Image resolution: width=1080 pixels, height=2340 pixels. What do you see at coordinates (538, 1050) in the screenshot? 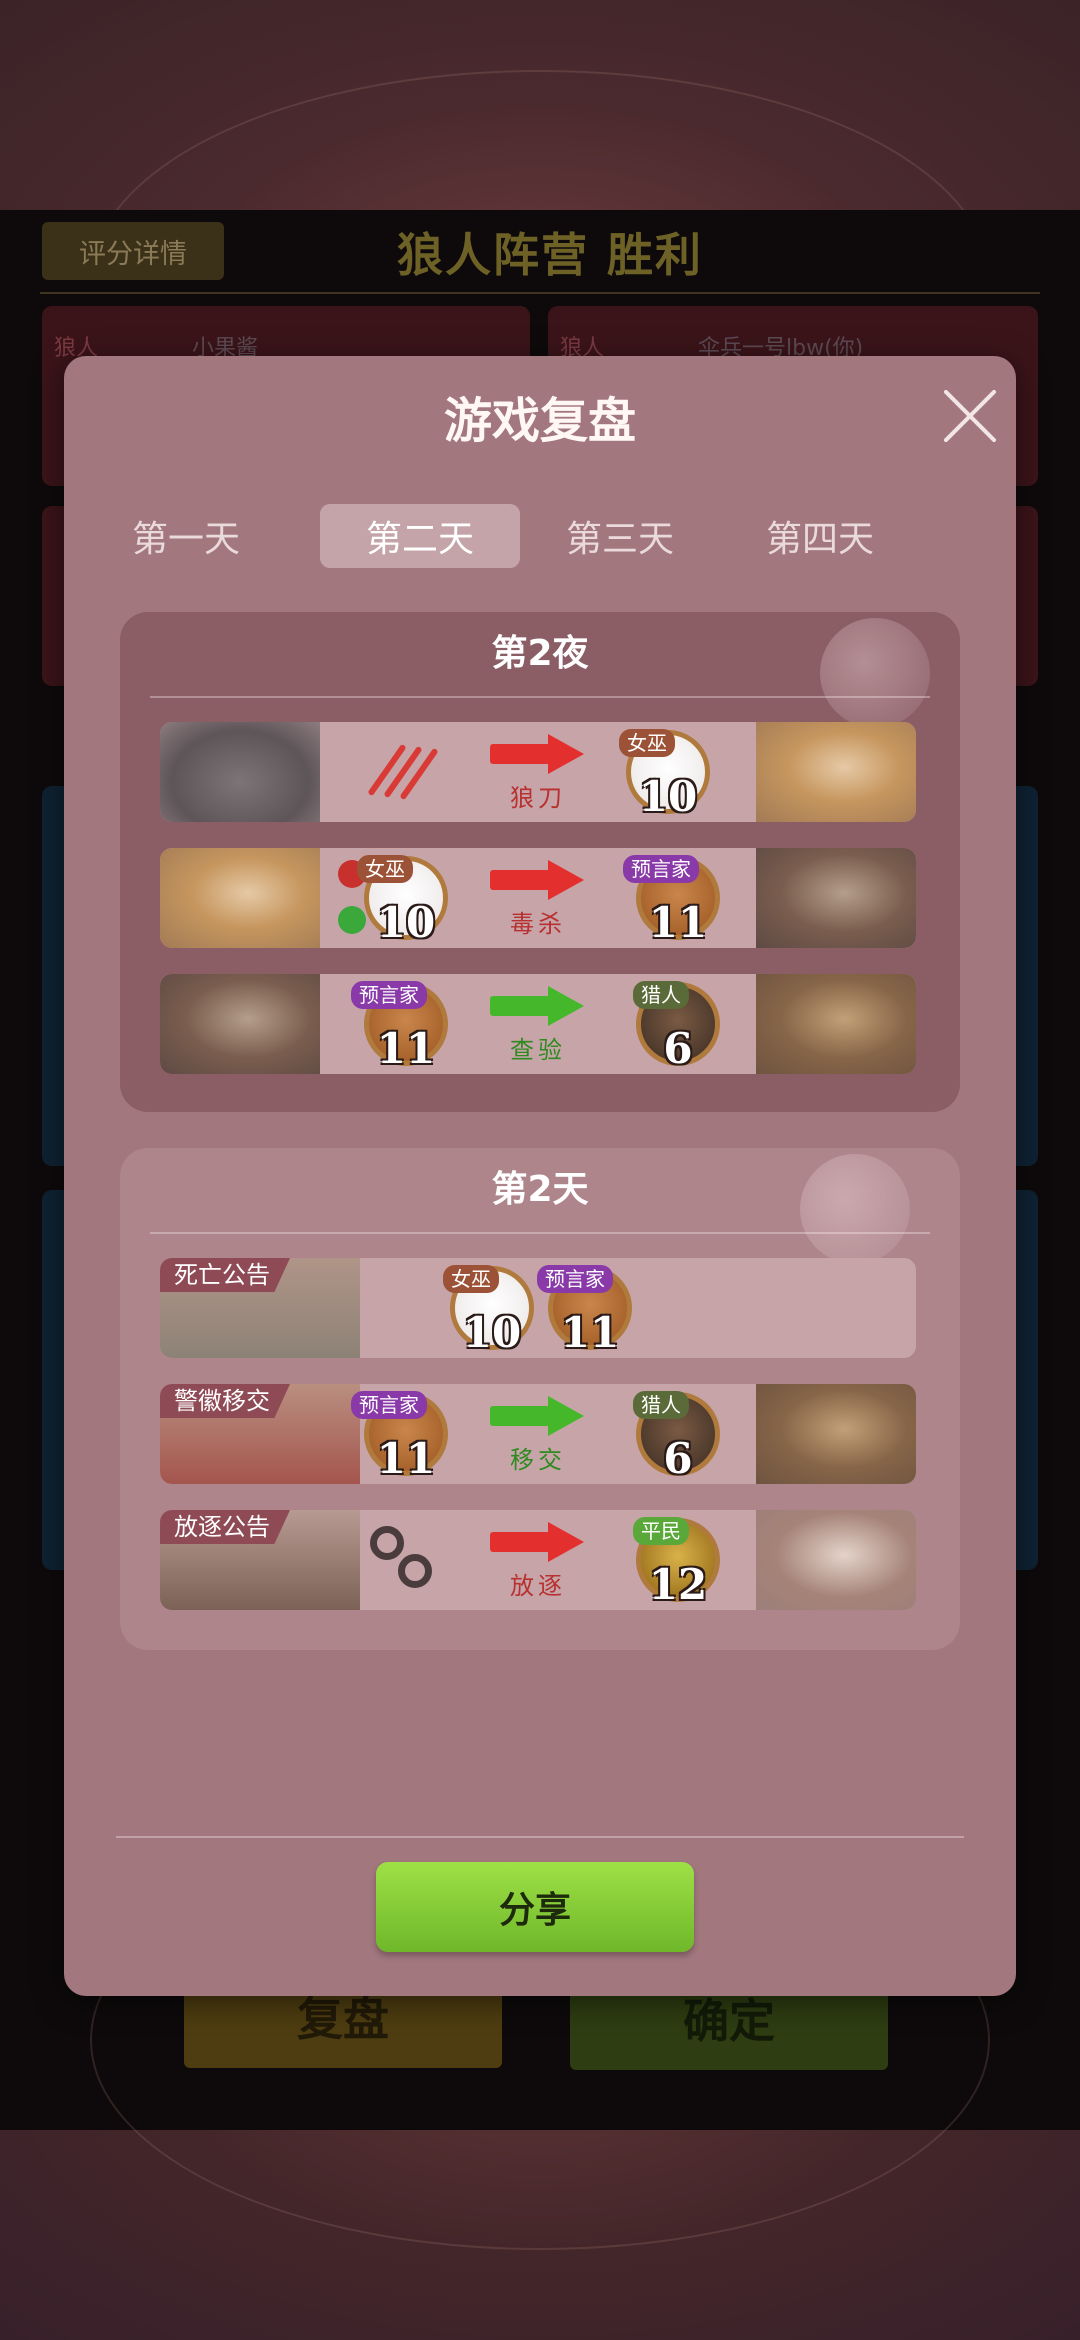
I see `action-label: 查验` at bounding box center [538, 1050].